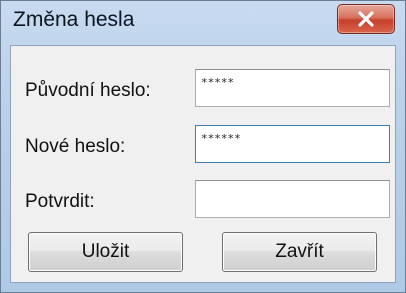  I want to click on close-icon, so click(366, 19).